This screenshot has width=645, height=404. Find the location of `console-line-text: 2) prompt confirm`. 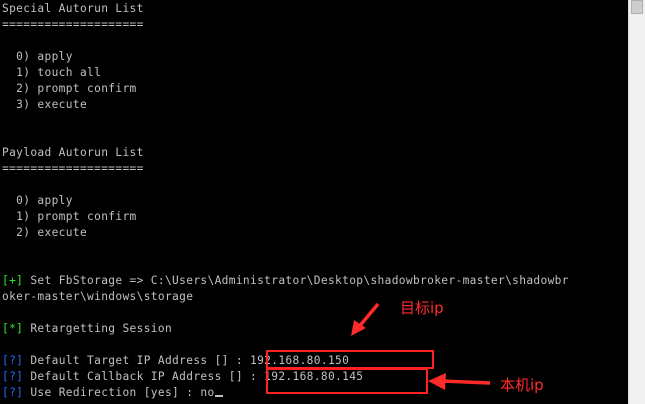

console-line-text: 2) prompt confirm is located at coordinates (69, 88).